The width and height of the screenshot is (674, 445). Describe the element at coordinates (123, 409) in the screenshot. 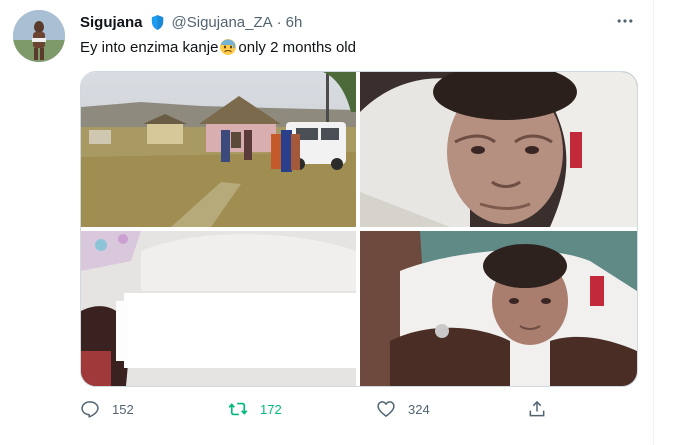

I see `reply-count: 152` at that location.